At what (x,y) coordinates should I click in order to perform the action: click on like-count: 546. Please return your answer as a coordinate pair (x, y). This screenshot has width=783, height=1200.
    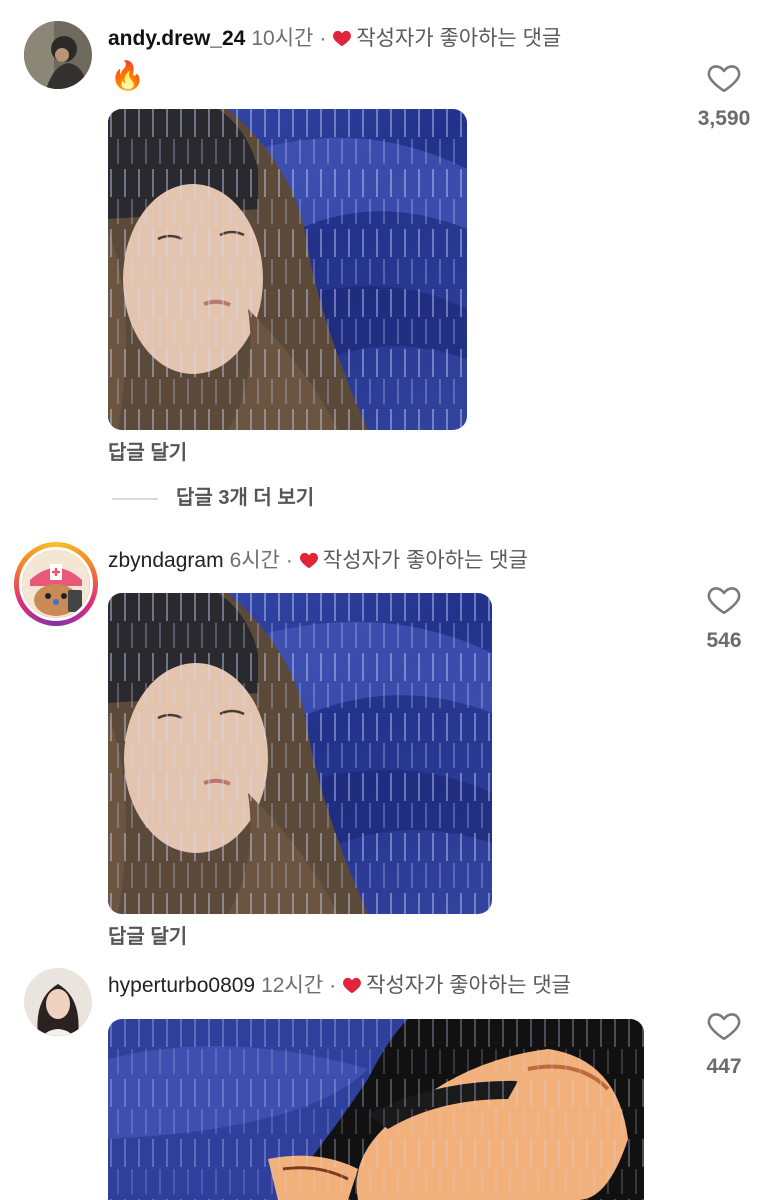
    Looking at the image, I should click on (724, 640).